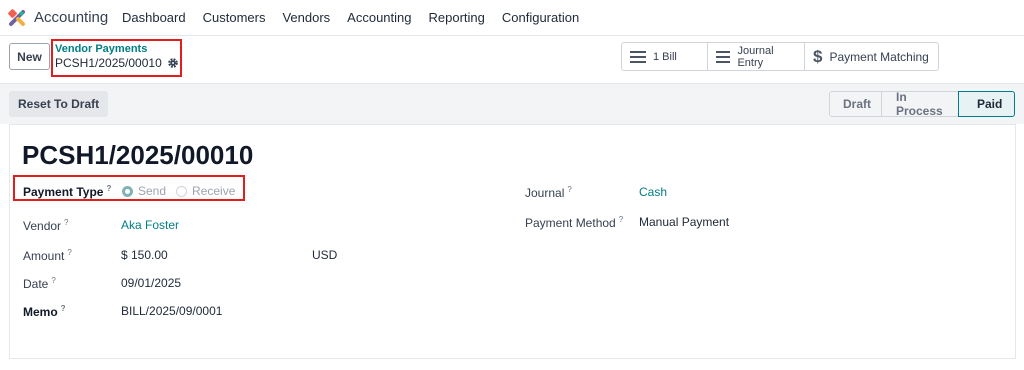  I want to click on payment-matching-smart-button: $ Payment Matching, so click(871, 56).